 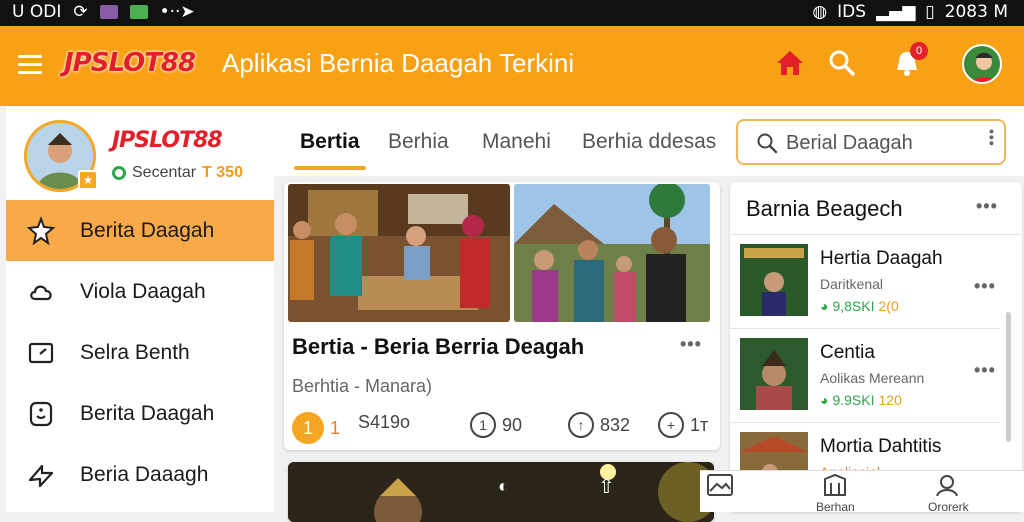 I want to click on sidebar-item-selra-benth: Selra Benth, so click(x=140, y=352).